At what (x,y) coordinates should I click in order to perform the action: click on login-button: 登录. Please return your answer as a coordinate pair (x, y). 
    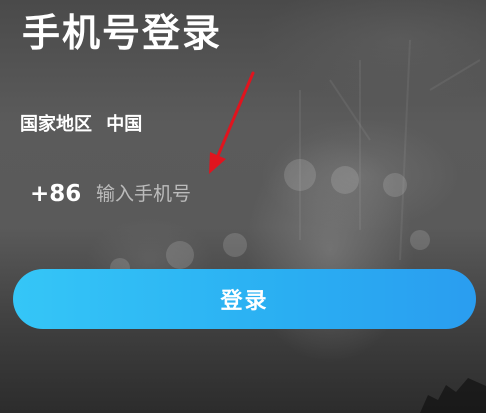
    Looking at the image, I should click on (244, 299).